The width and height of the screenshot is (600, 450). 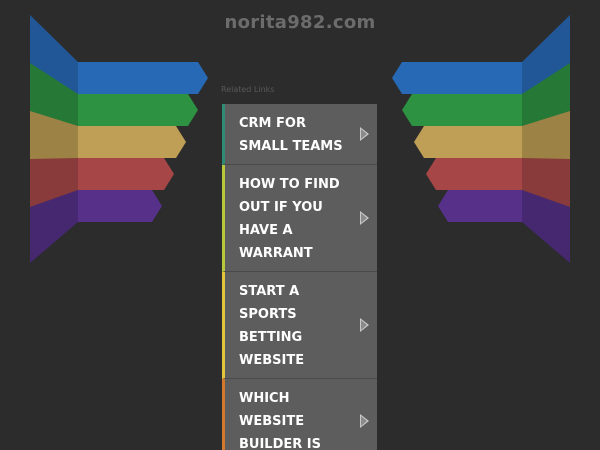 I want to click on related-links-label: Related Links, so click(x=248, y=89).